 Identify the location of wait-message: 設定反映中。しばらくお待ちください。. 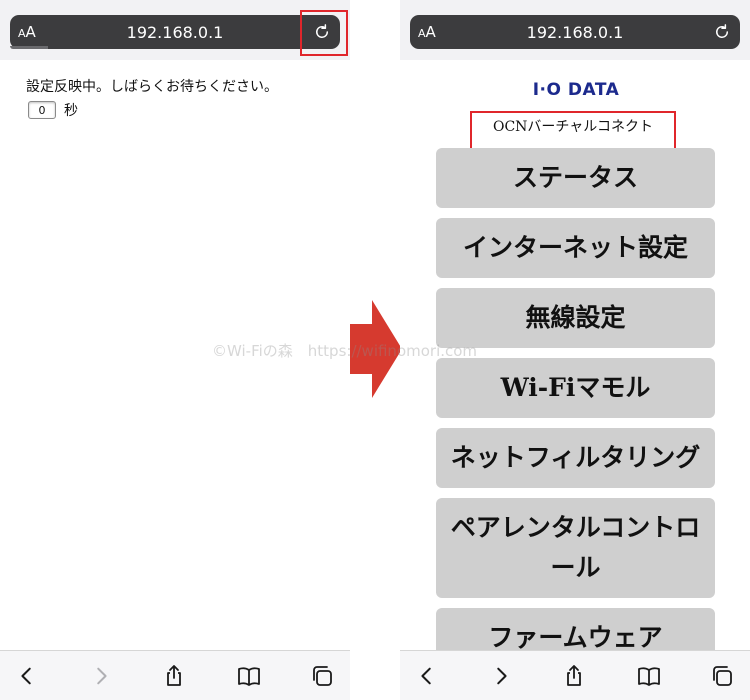
(152, 87).